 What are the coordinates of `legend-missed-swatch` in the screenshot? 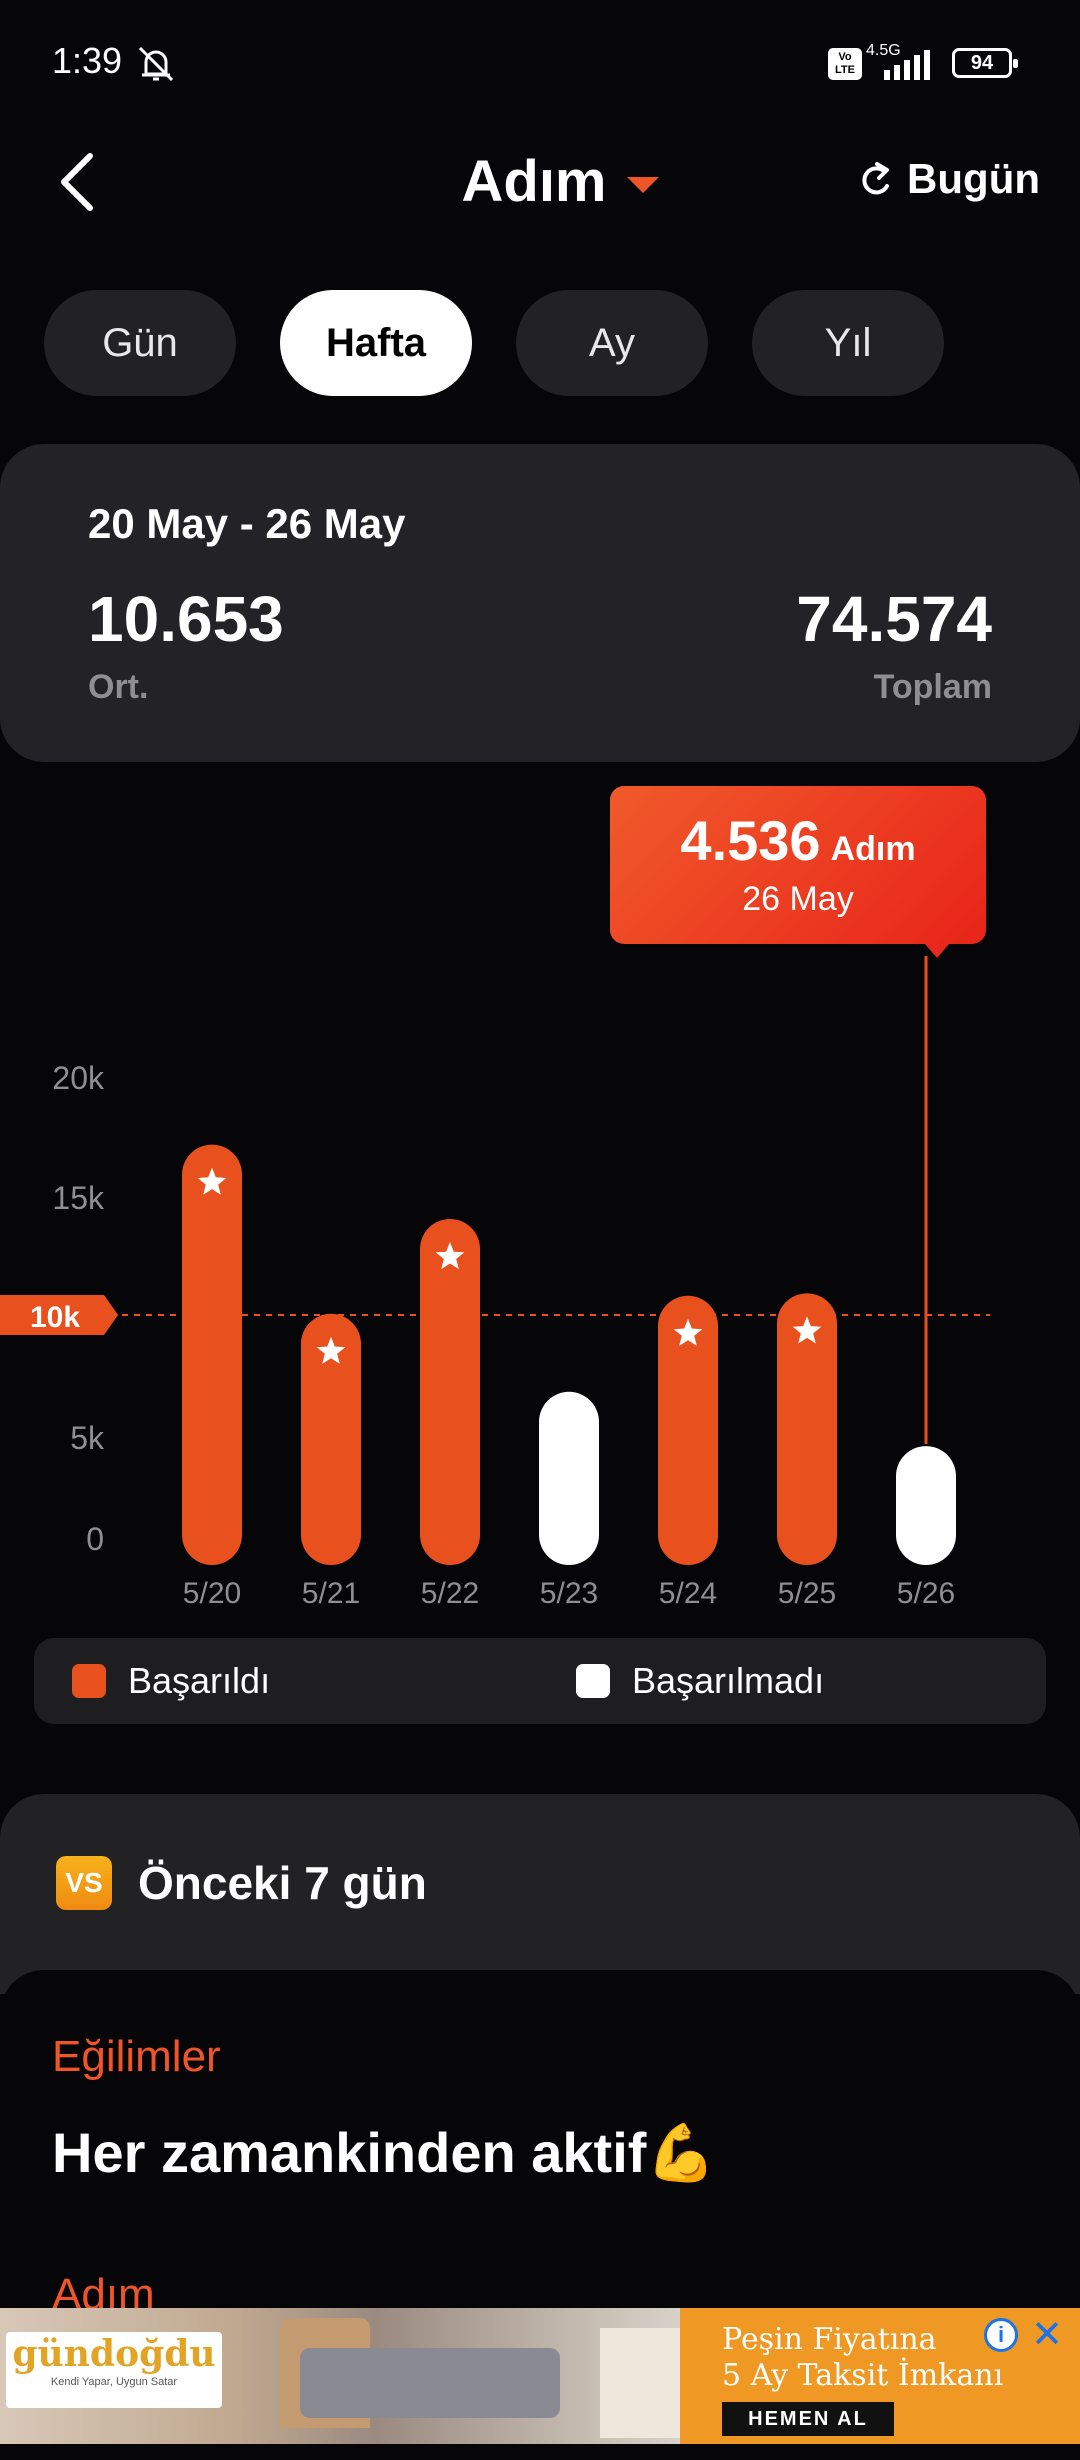 It's located at (593, 1681).